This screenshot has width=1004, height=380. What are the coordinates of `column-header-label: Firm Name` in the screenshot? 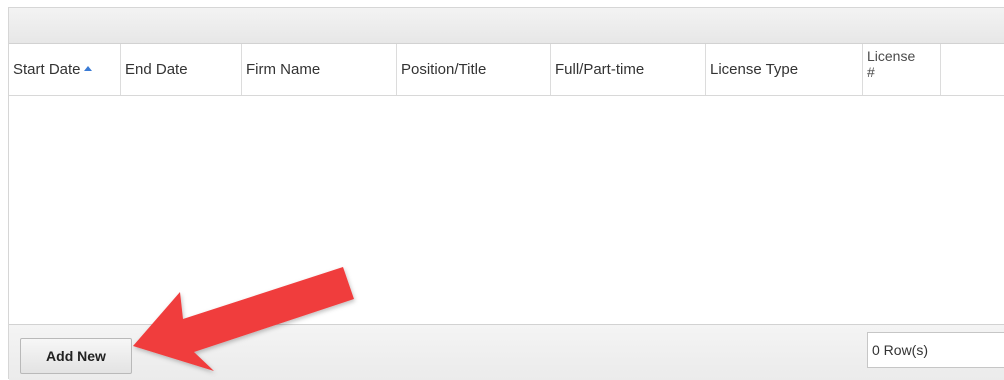 It's located at (283, 69).